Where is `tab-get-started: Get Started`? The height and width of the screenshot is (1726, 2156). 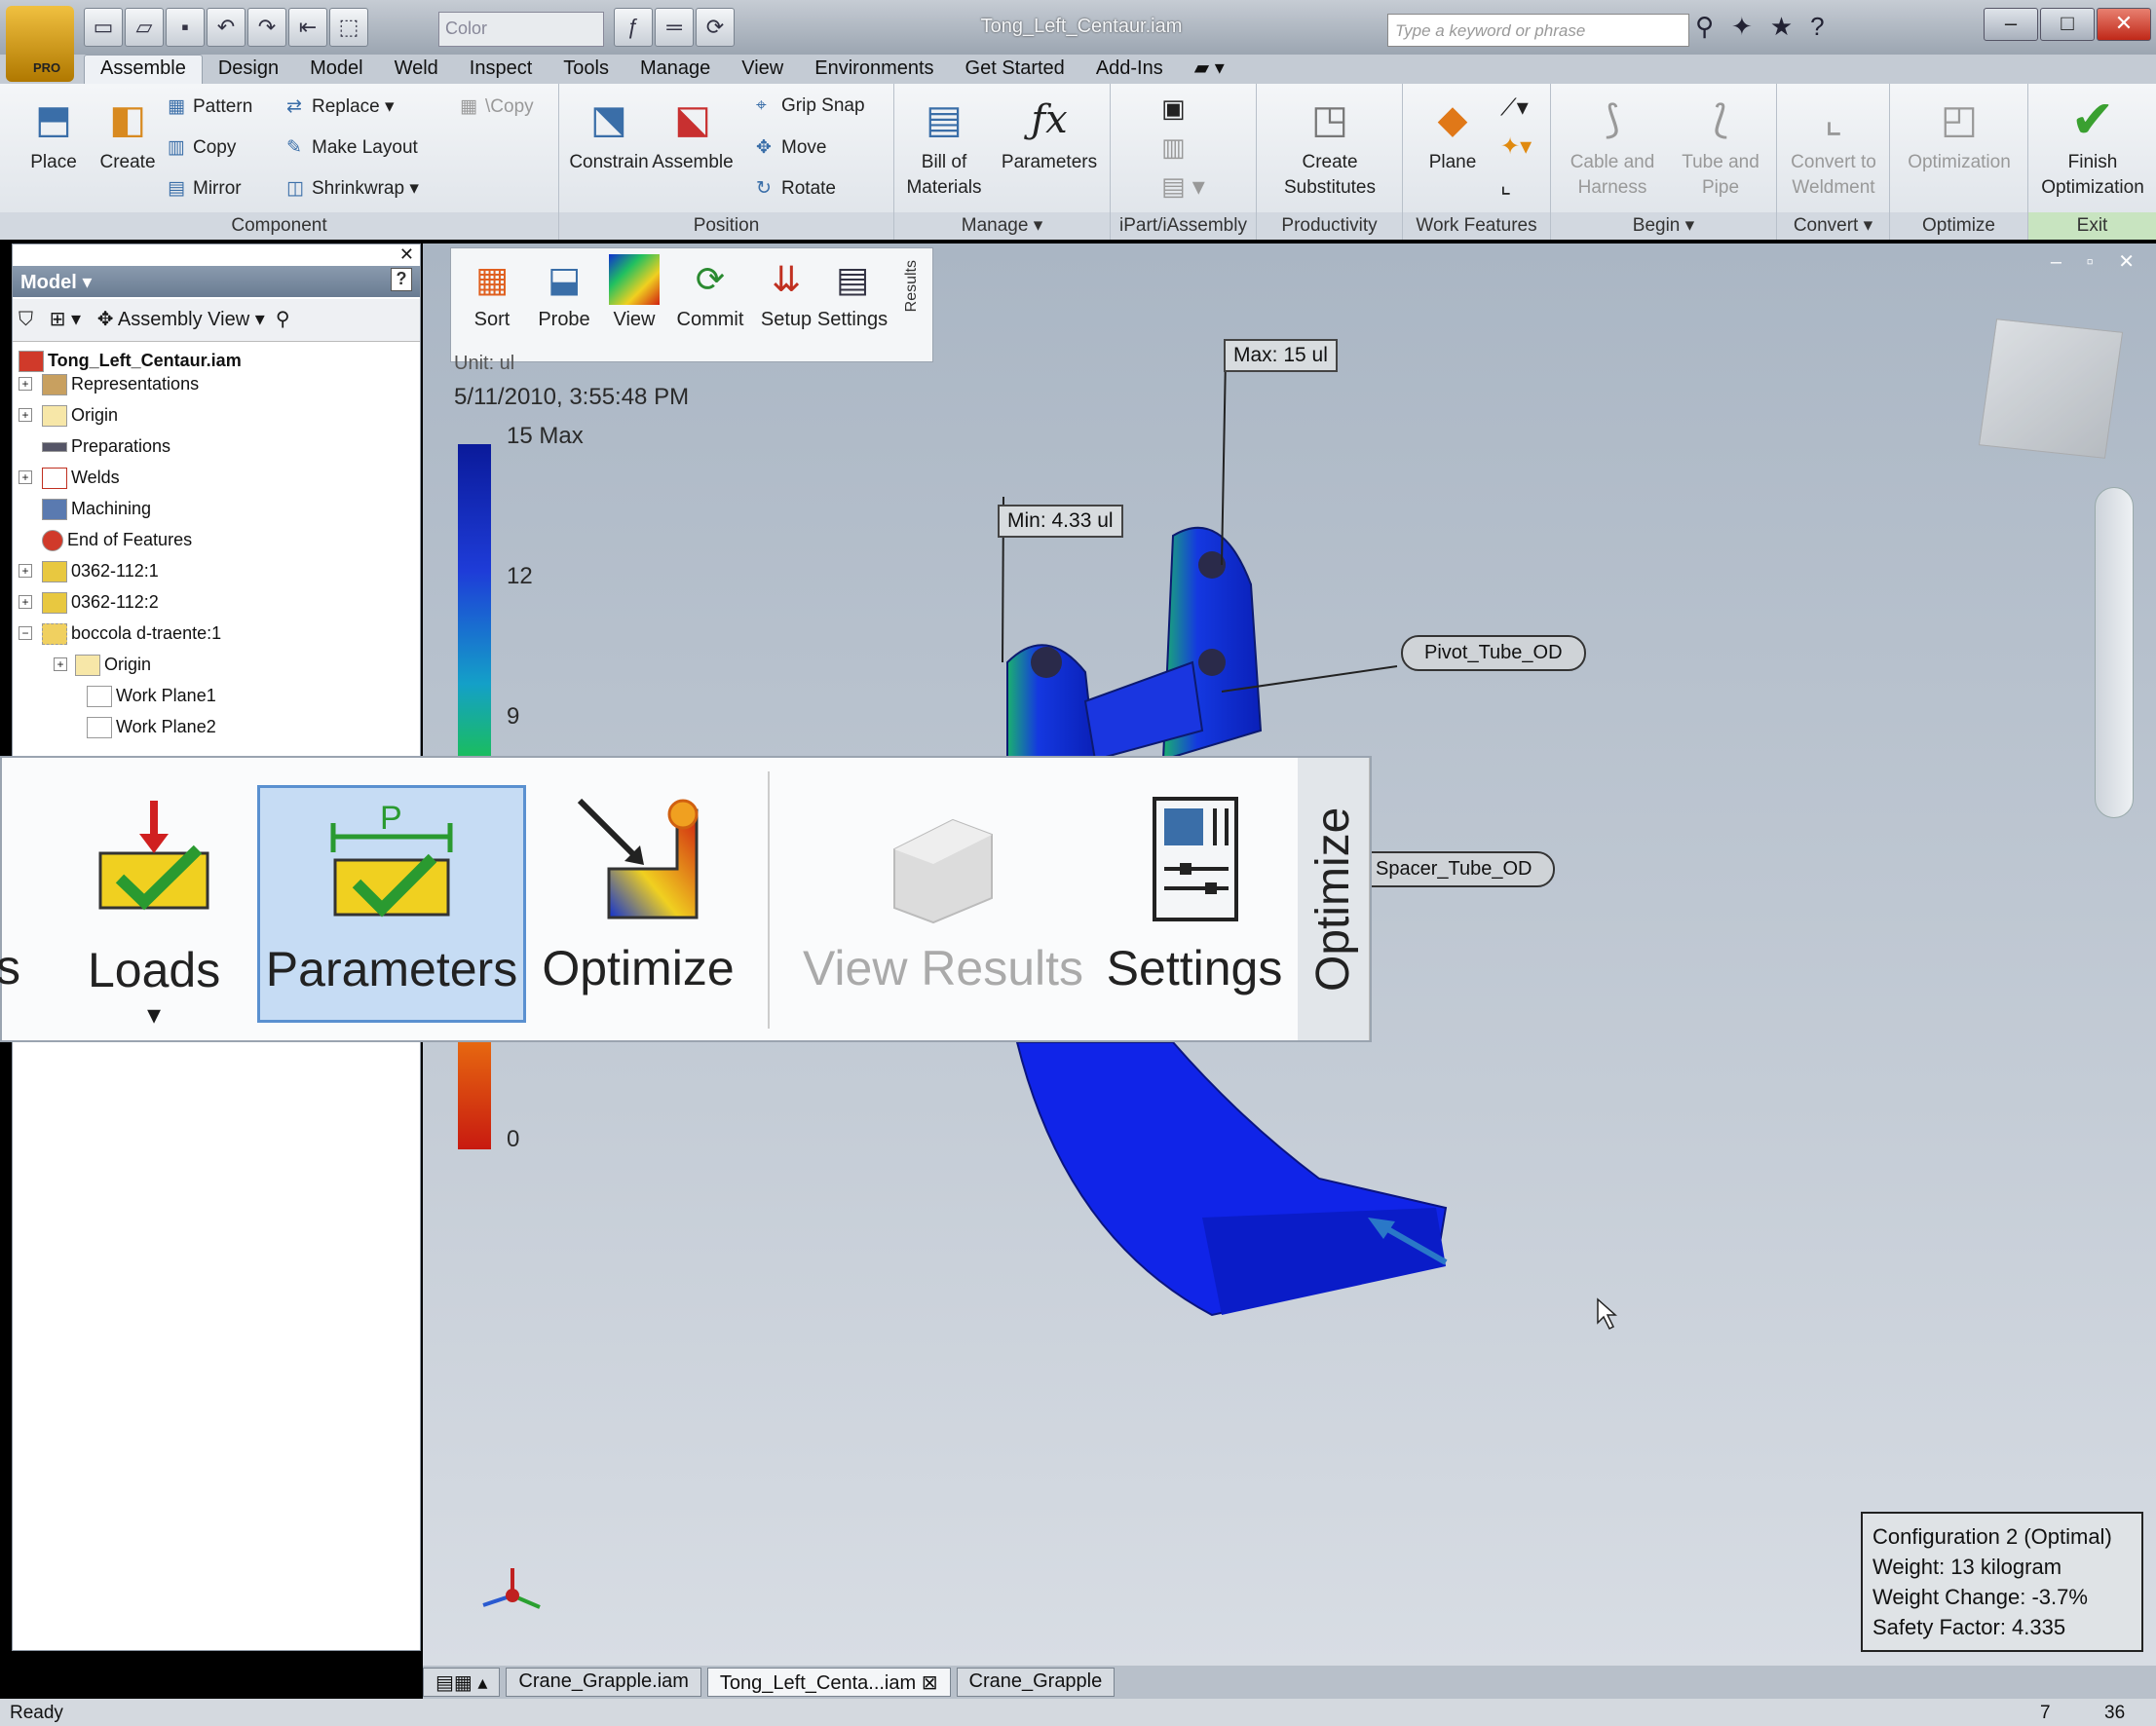 tab-get-started: Get Started is located at coordinates (1015, 70).